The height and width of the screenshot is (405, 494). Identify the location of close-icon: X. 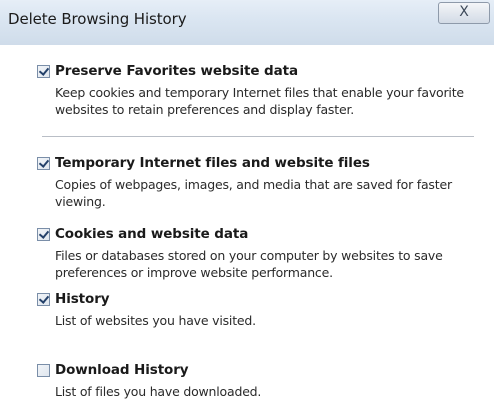
(464, 12).